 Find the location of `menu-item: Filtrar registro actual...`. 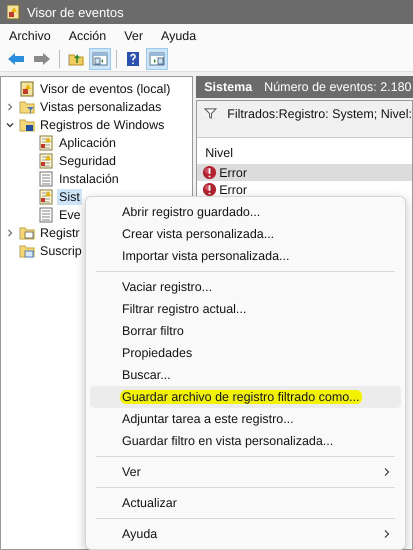

menu-item: Filtrar registro actual... is located at coordinates (245, 309).